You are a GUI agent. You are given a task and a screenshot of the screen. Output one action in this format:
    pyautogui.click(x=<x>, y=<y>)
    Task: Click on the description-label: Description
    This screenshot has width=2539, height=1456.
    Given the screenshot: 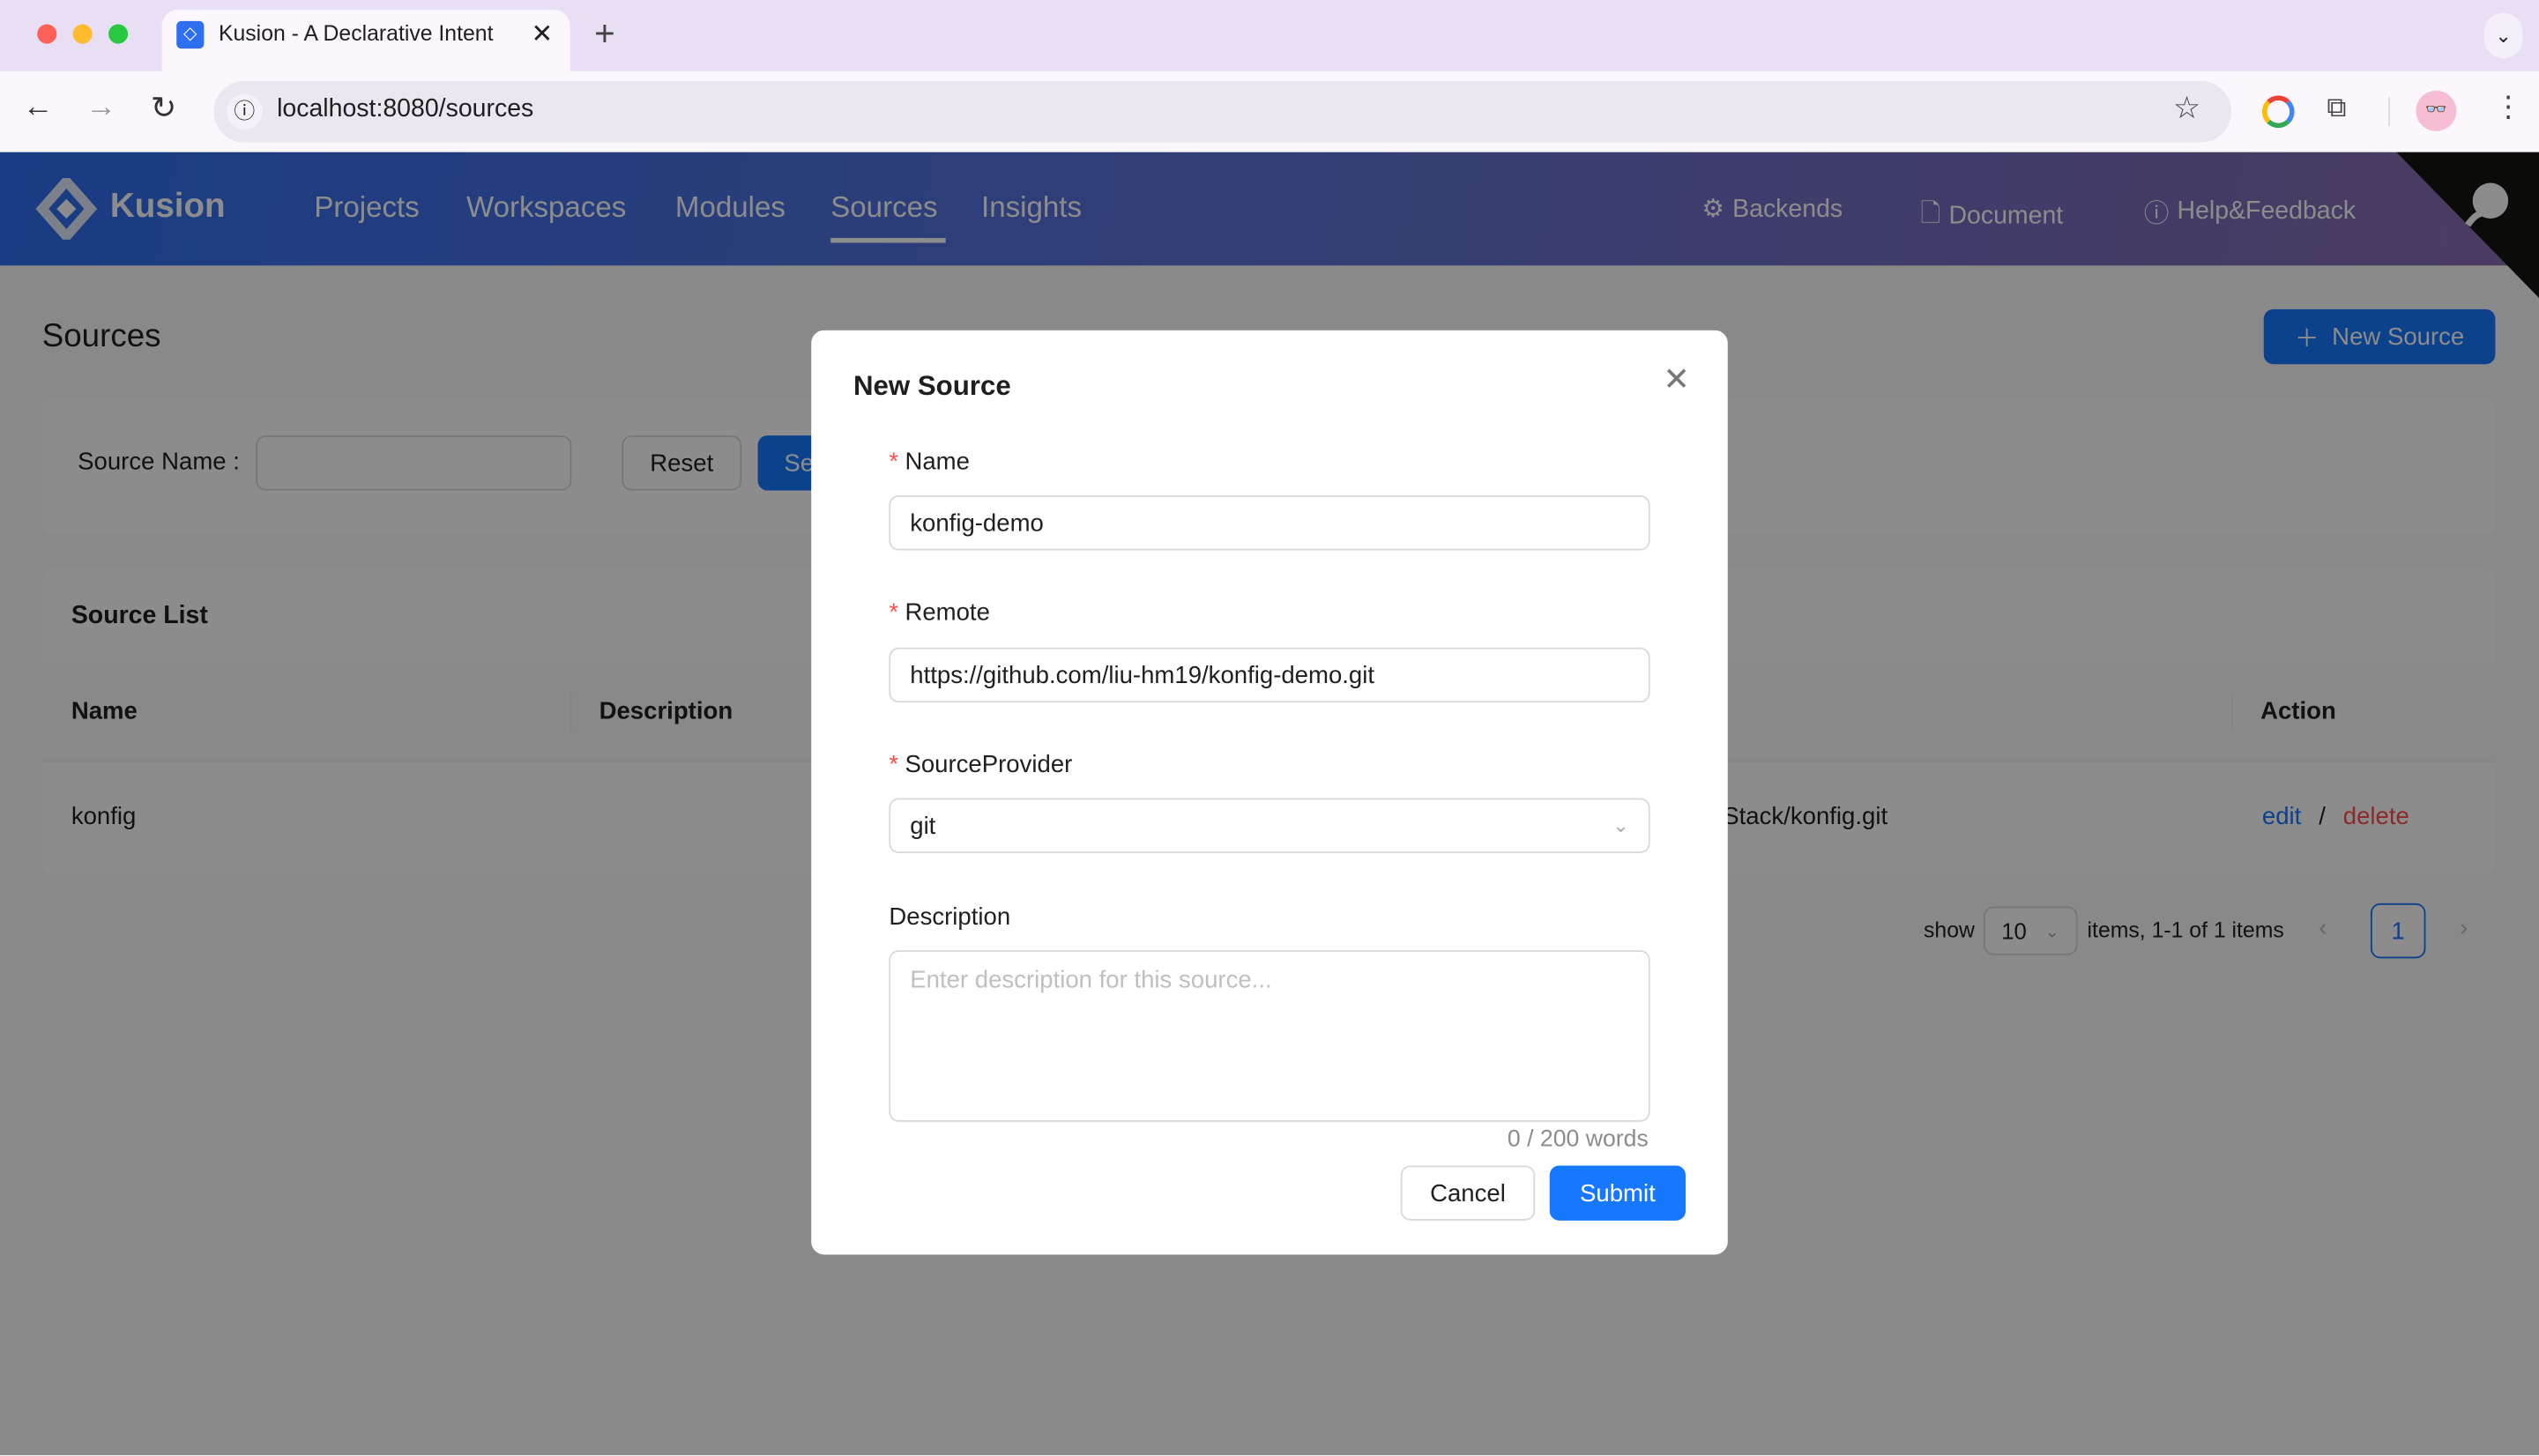 What is the action you would take?
    pyautogui.click(x=950, y=917)
    